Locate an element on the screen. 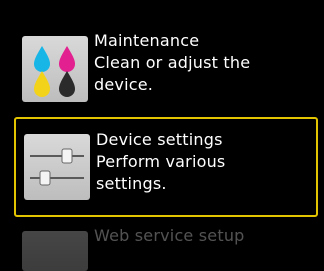  menu-item-title: Web service setup is located at coordinates (169, 235).